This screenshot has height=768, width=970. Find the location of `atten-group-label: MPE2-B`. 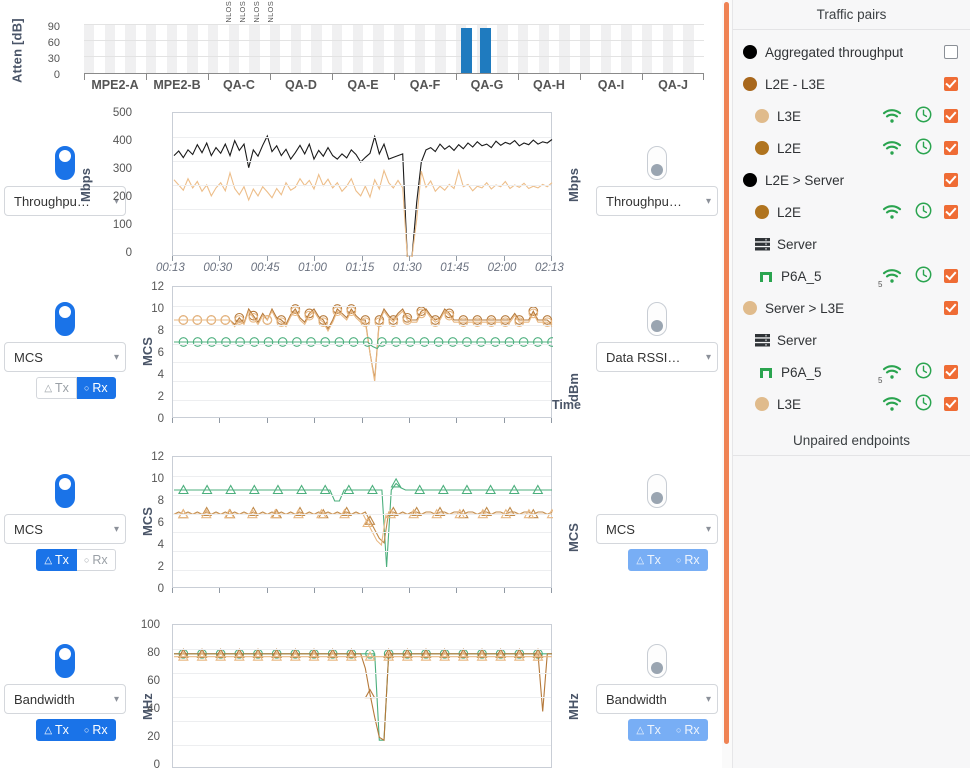

atten-group-label: MPE2-B is located at coordinates (177, 85).